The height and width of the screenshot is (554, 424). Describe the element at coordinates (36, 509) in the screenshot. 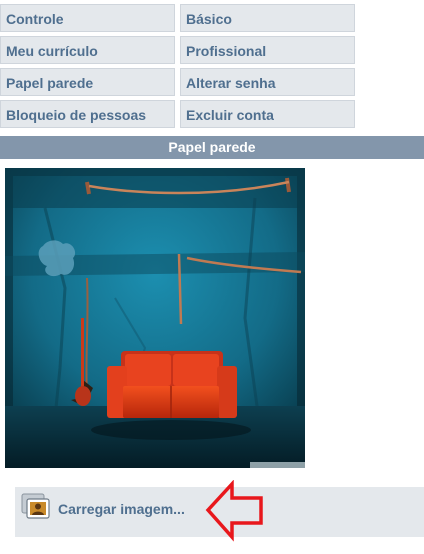

I see `photo-gallery-icon` at that location.